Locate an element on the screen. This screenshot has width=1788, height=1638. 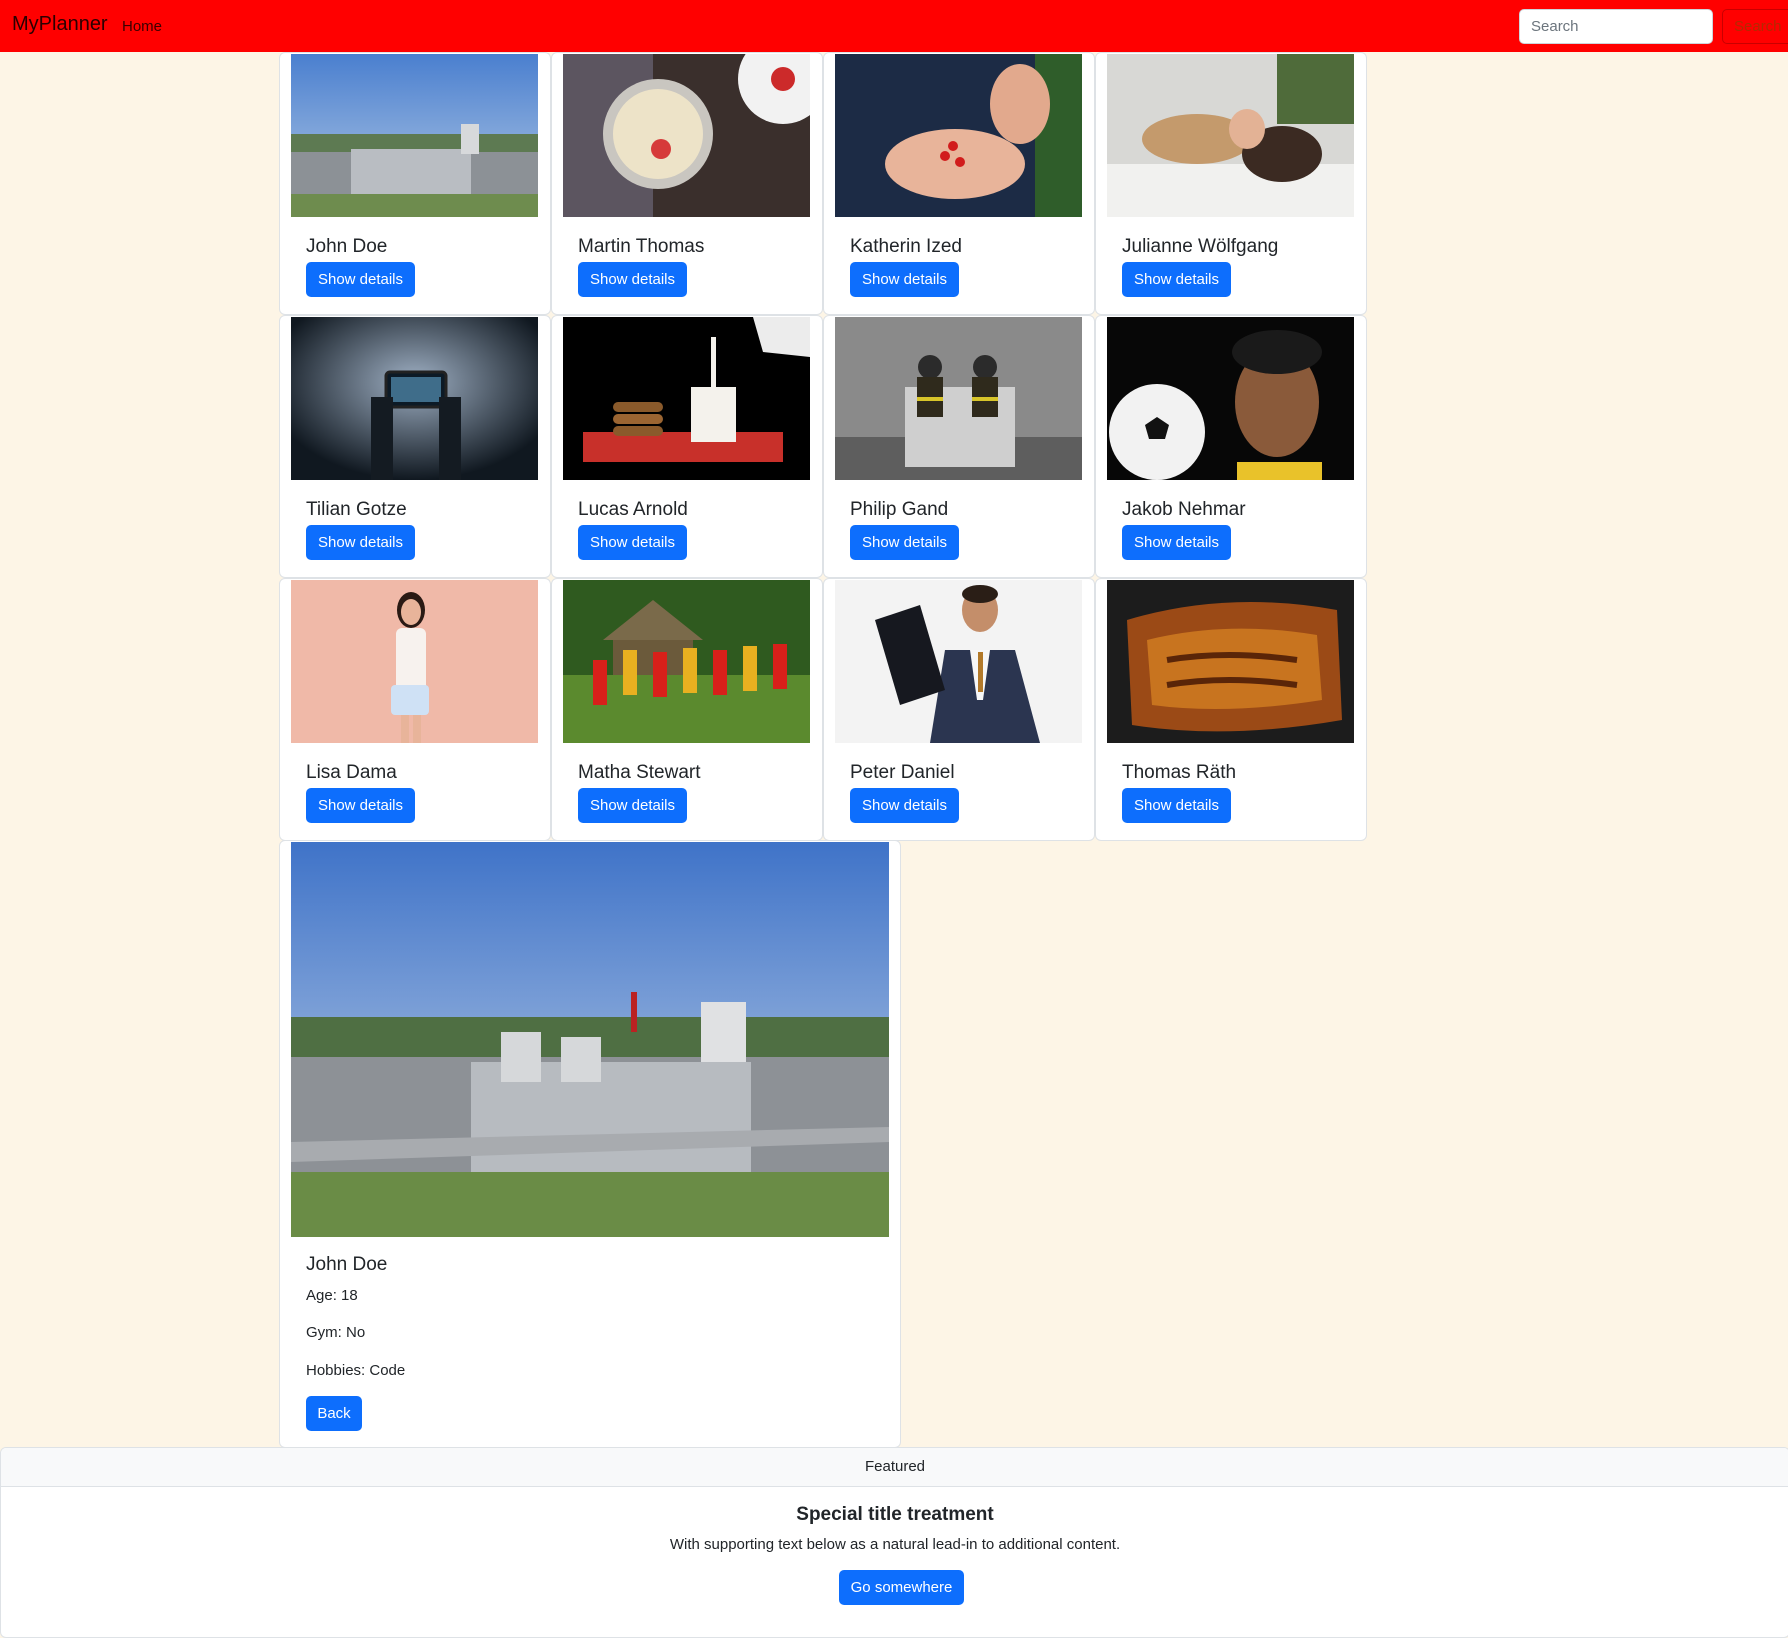
person-card: Peter Daniel Show details is located at coordinates (959, 709).